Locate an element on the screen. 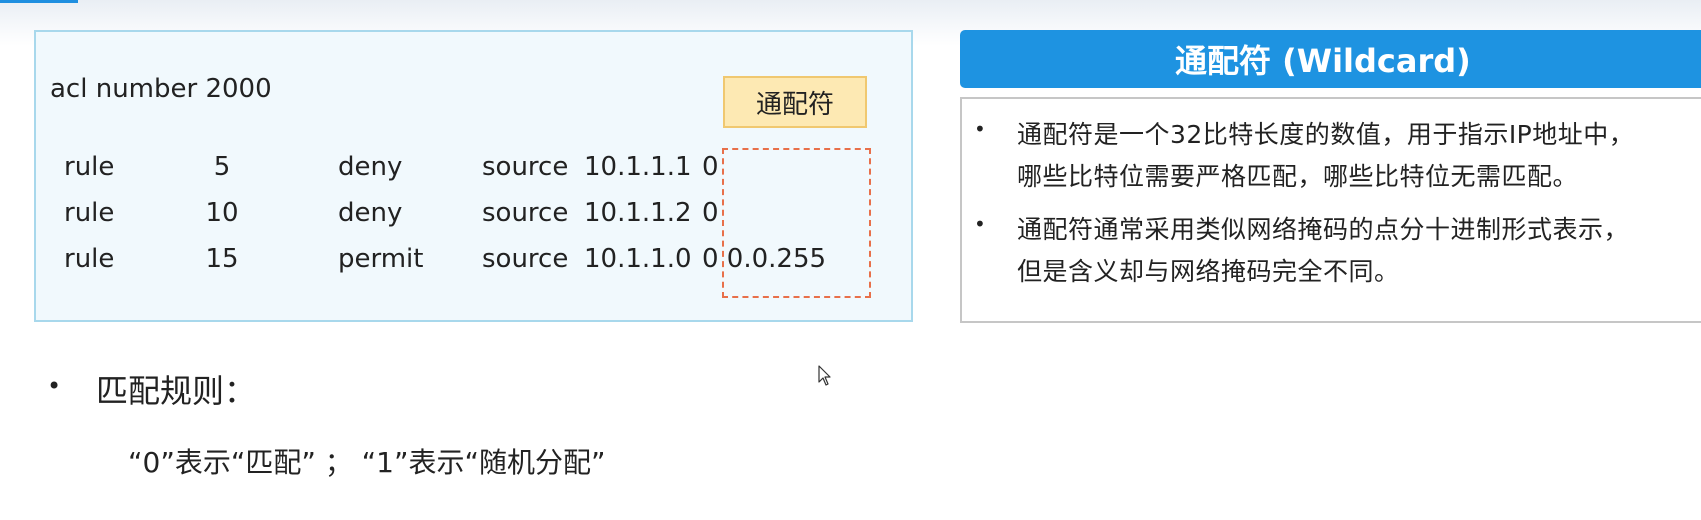  wildcard-bullet-line: 通配符通常采用类似网络掩码的点分十进制形式表示， is located at coordinates (1323, 229).